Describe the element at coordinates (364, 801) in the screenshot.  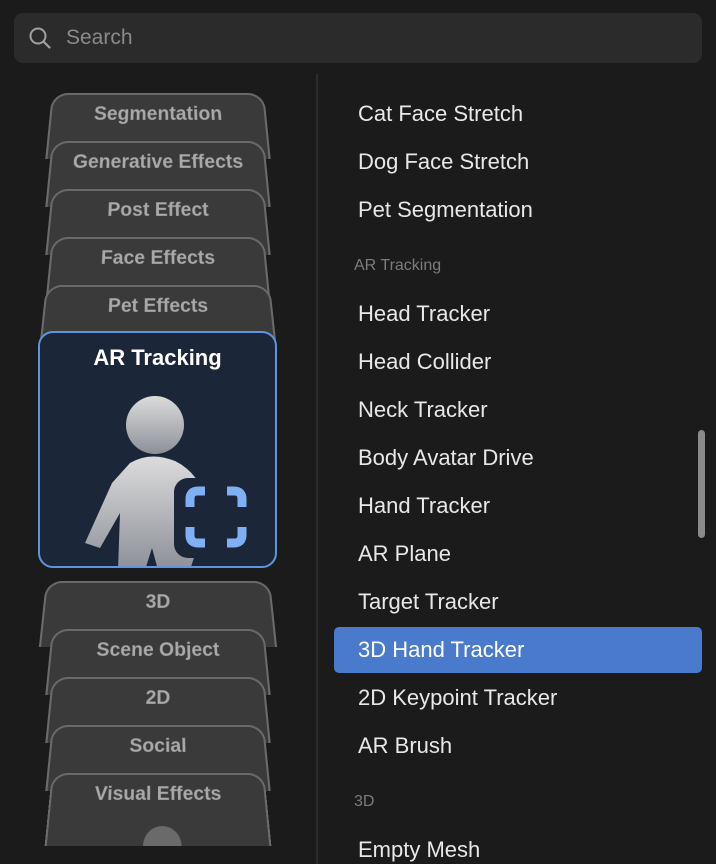
I see `section-header-3d: 3D` at that location.